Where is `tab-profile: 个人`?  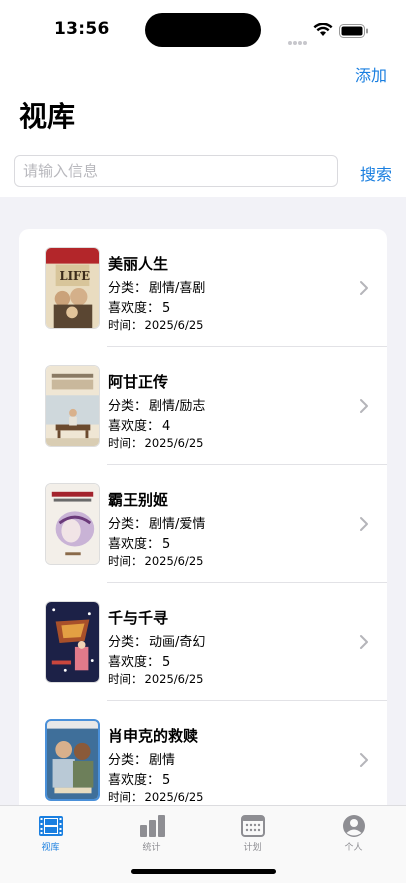 tab-profile: 个人 is located at coordinates (353, 831).